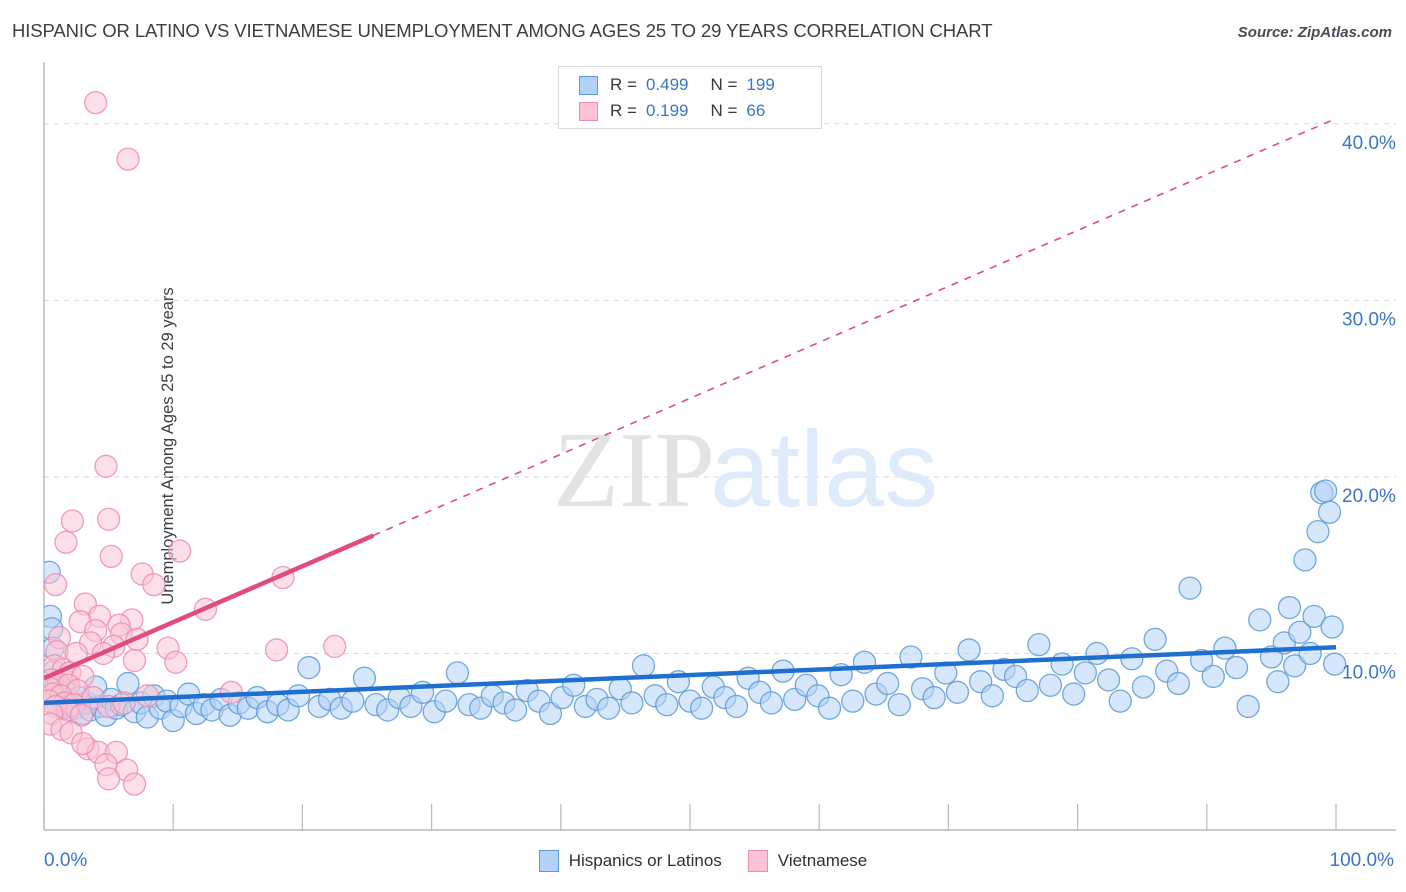  I want to click on svg-text: 30.0%, so click(1369, 319).